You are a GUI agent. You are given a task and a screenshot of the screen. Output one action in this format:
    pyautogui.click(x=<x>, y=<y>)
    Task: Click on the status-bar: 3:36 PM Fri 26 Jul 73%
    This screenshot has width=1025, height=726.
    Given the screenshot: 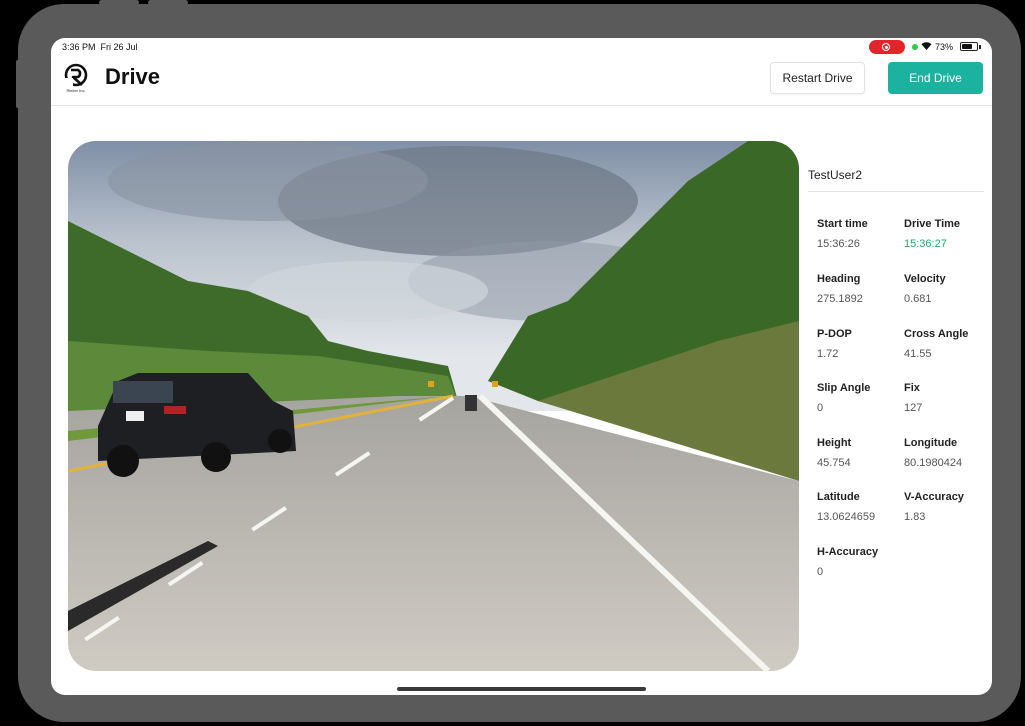 What is the action you would take?
    pyautogui.click(x=521, y=48)
    